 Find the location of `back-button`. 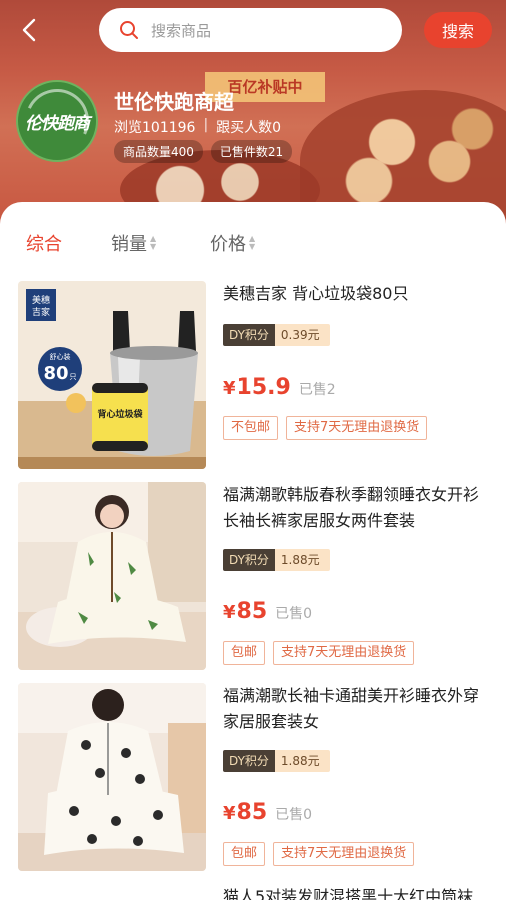

back-button is located at coordinates (30, 30).